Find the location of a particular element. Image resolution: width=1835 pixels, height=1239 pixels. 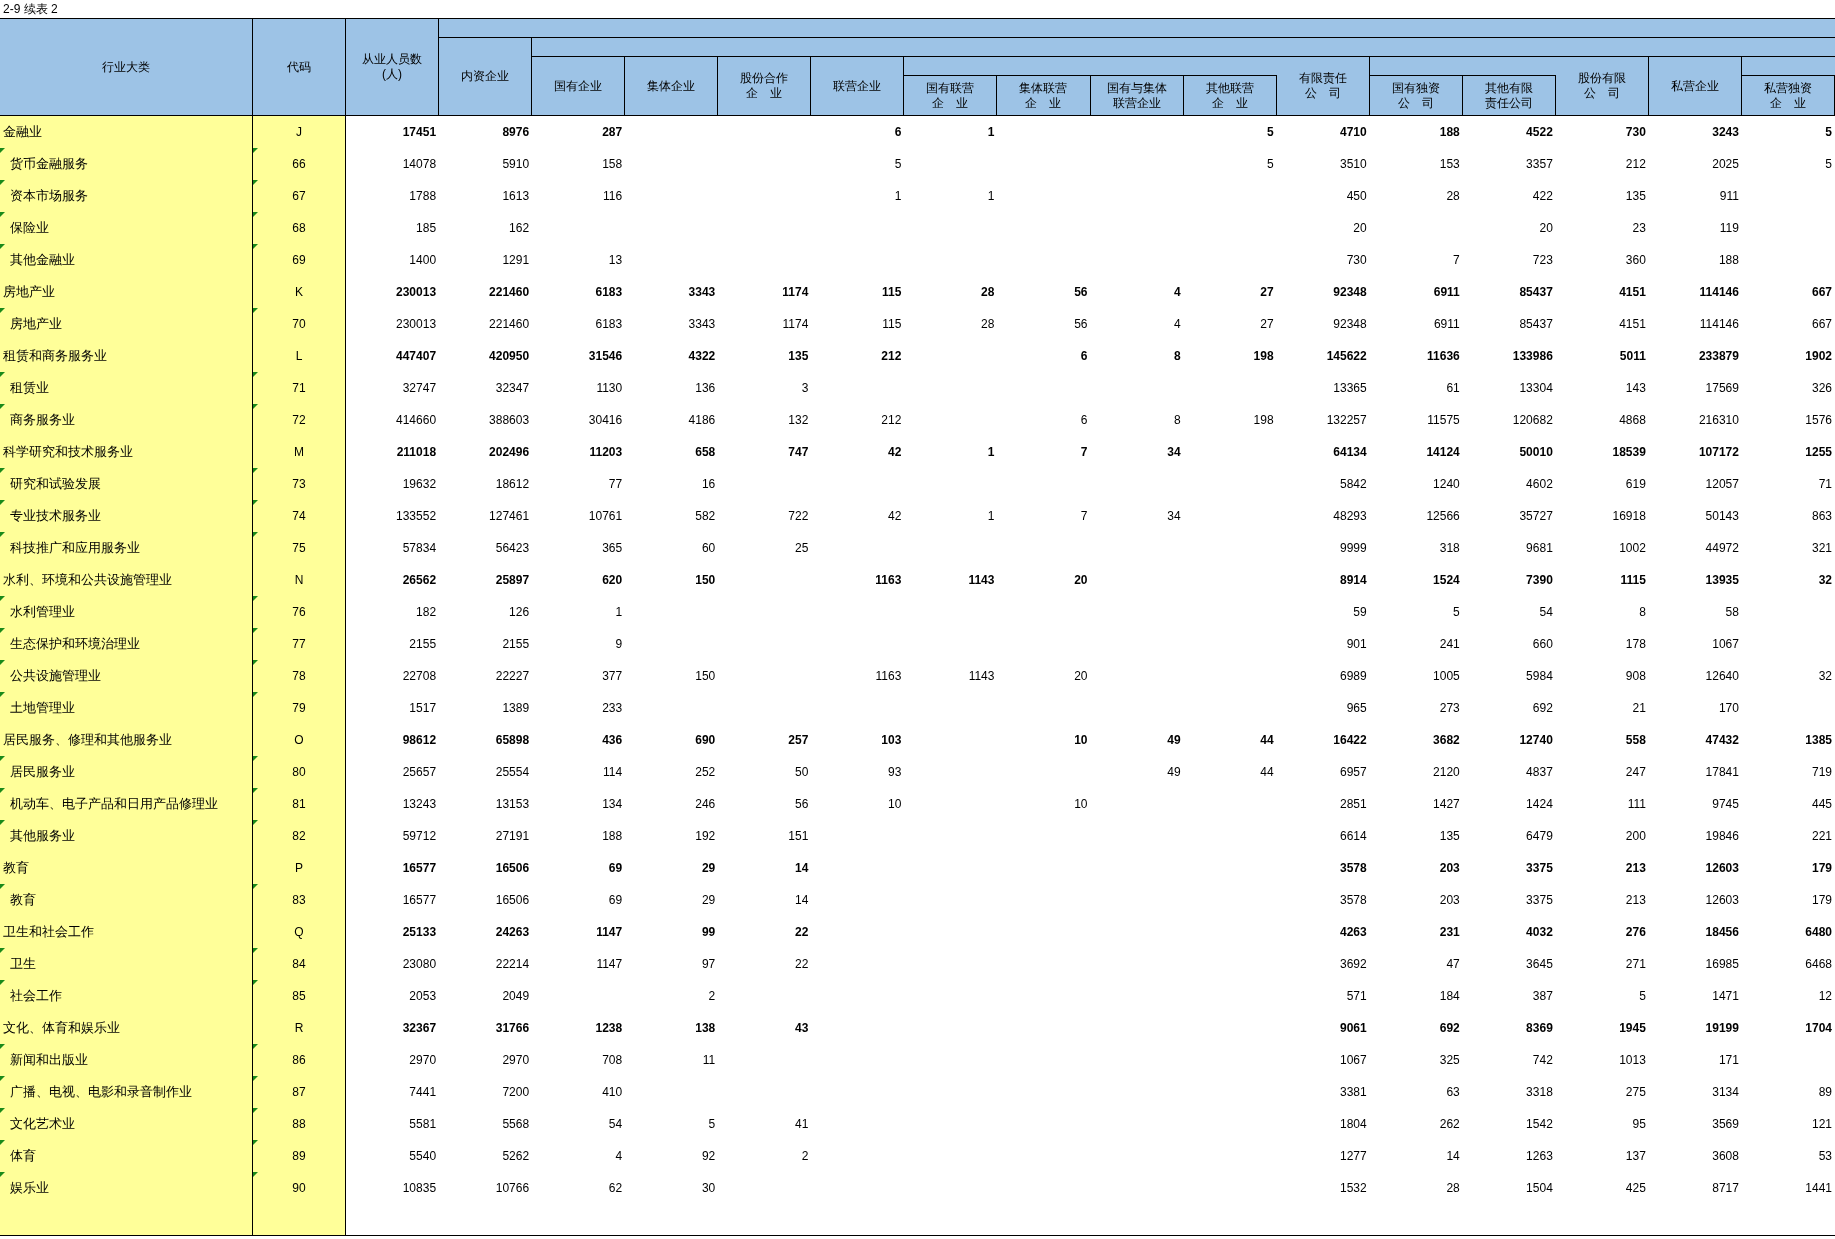

table-cell-text: 114146 is located at coordinates (1719, 324).